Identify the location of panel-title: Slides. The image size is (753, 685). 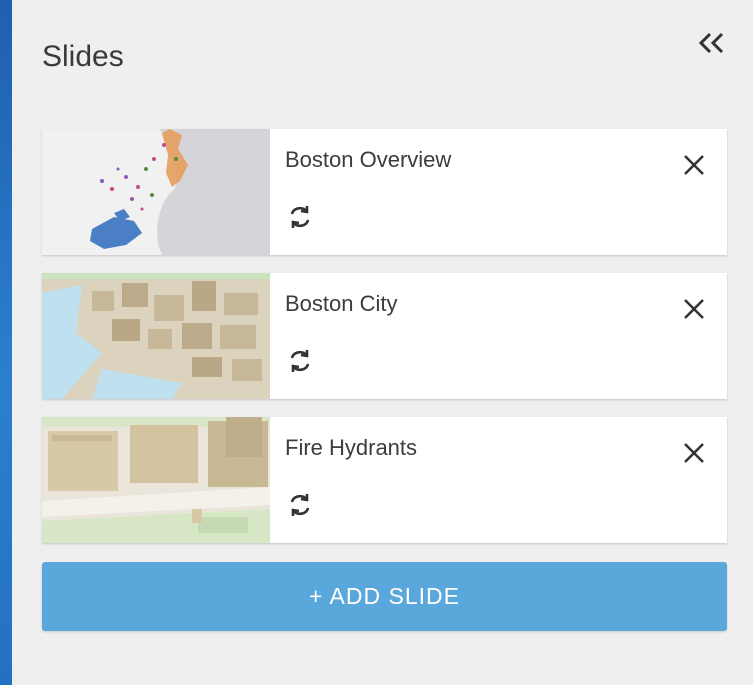
(83, 56).